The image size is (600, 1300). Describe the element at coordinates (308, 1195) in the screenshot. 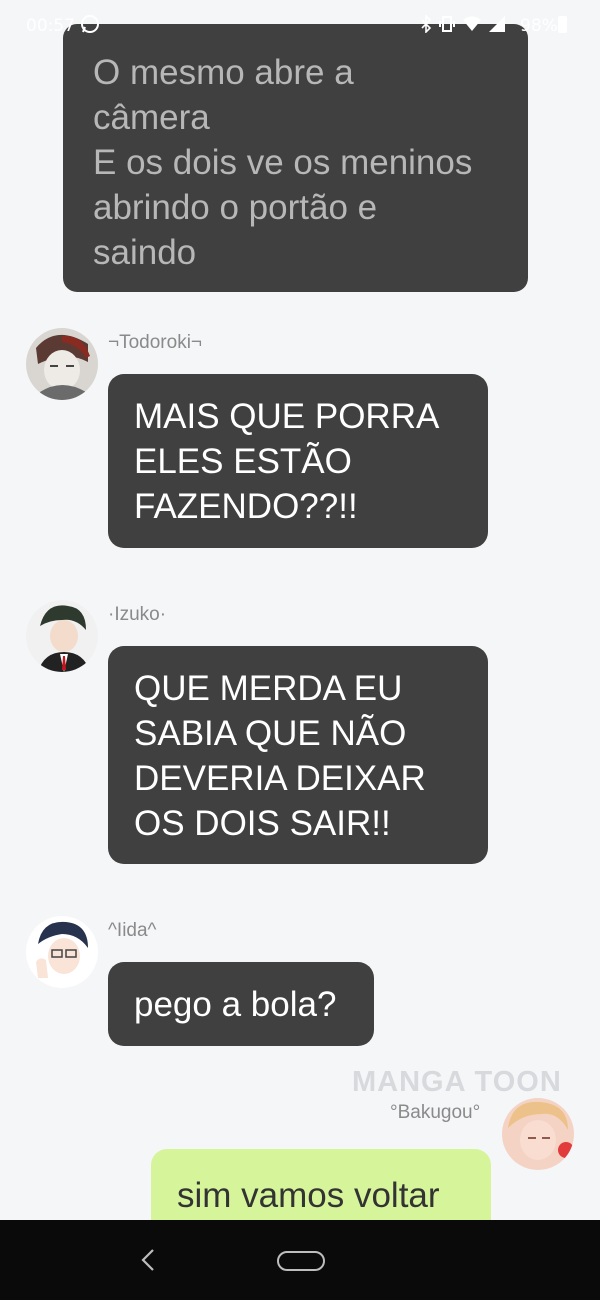

I see `message-text: sim vamos voltar` at that location.